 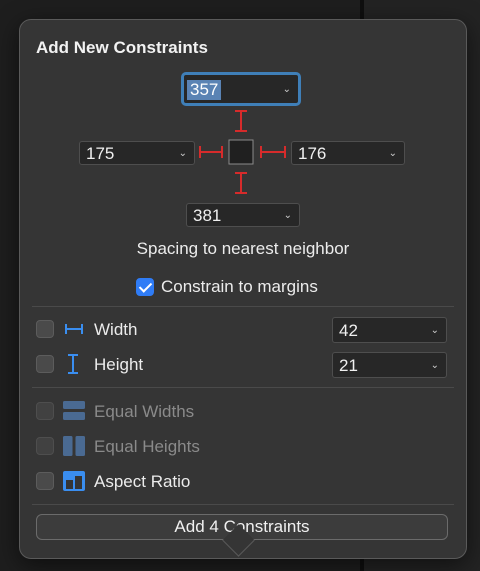 I want to click on spacing-struts-diagram, so click(x=242, y=152).